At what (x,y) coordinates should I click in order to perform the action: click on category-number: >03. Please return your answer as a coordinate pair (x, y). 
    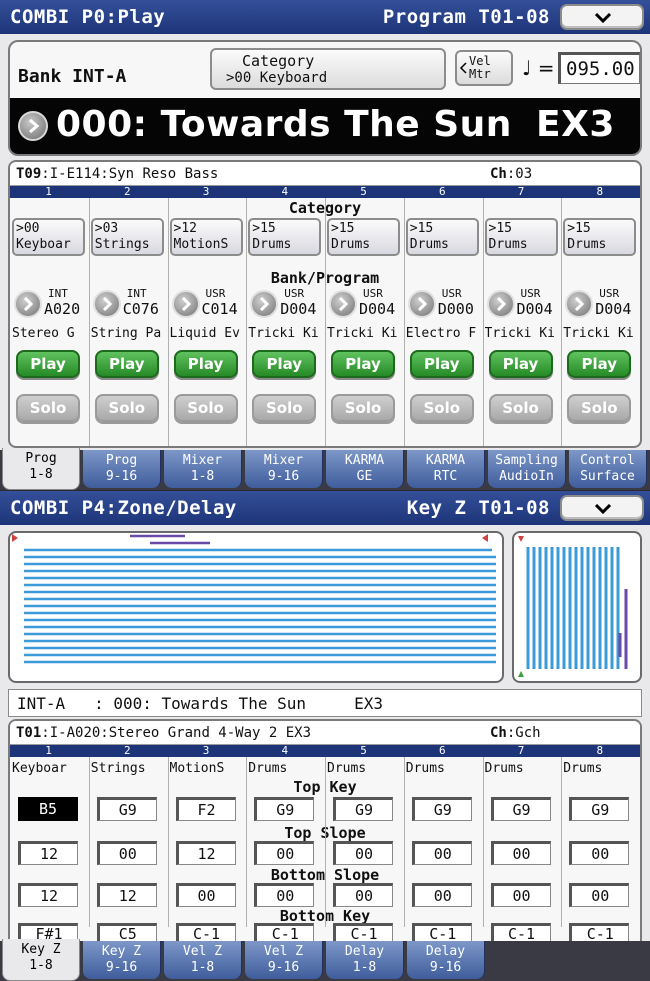
    Looking at the image, I should click on (106, 228).